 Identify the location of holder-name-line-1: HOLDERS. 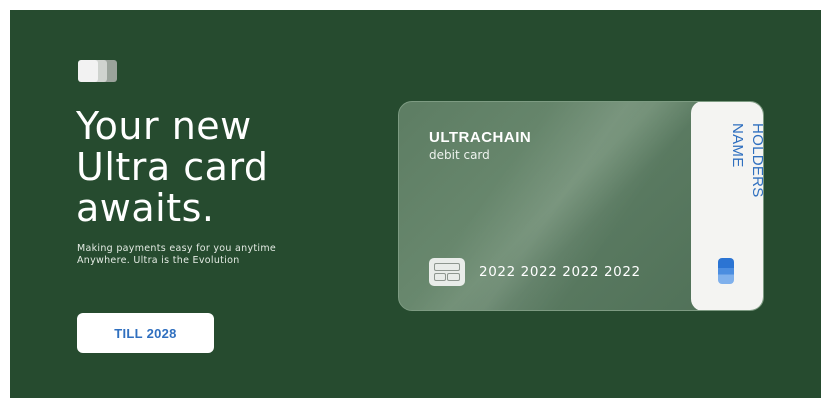
(756, 160).